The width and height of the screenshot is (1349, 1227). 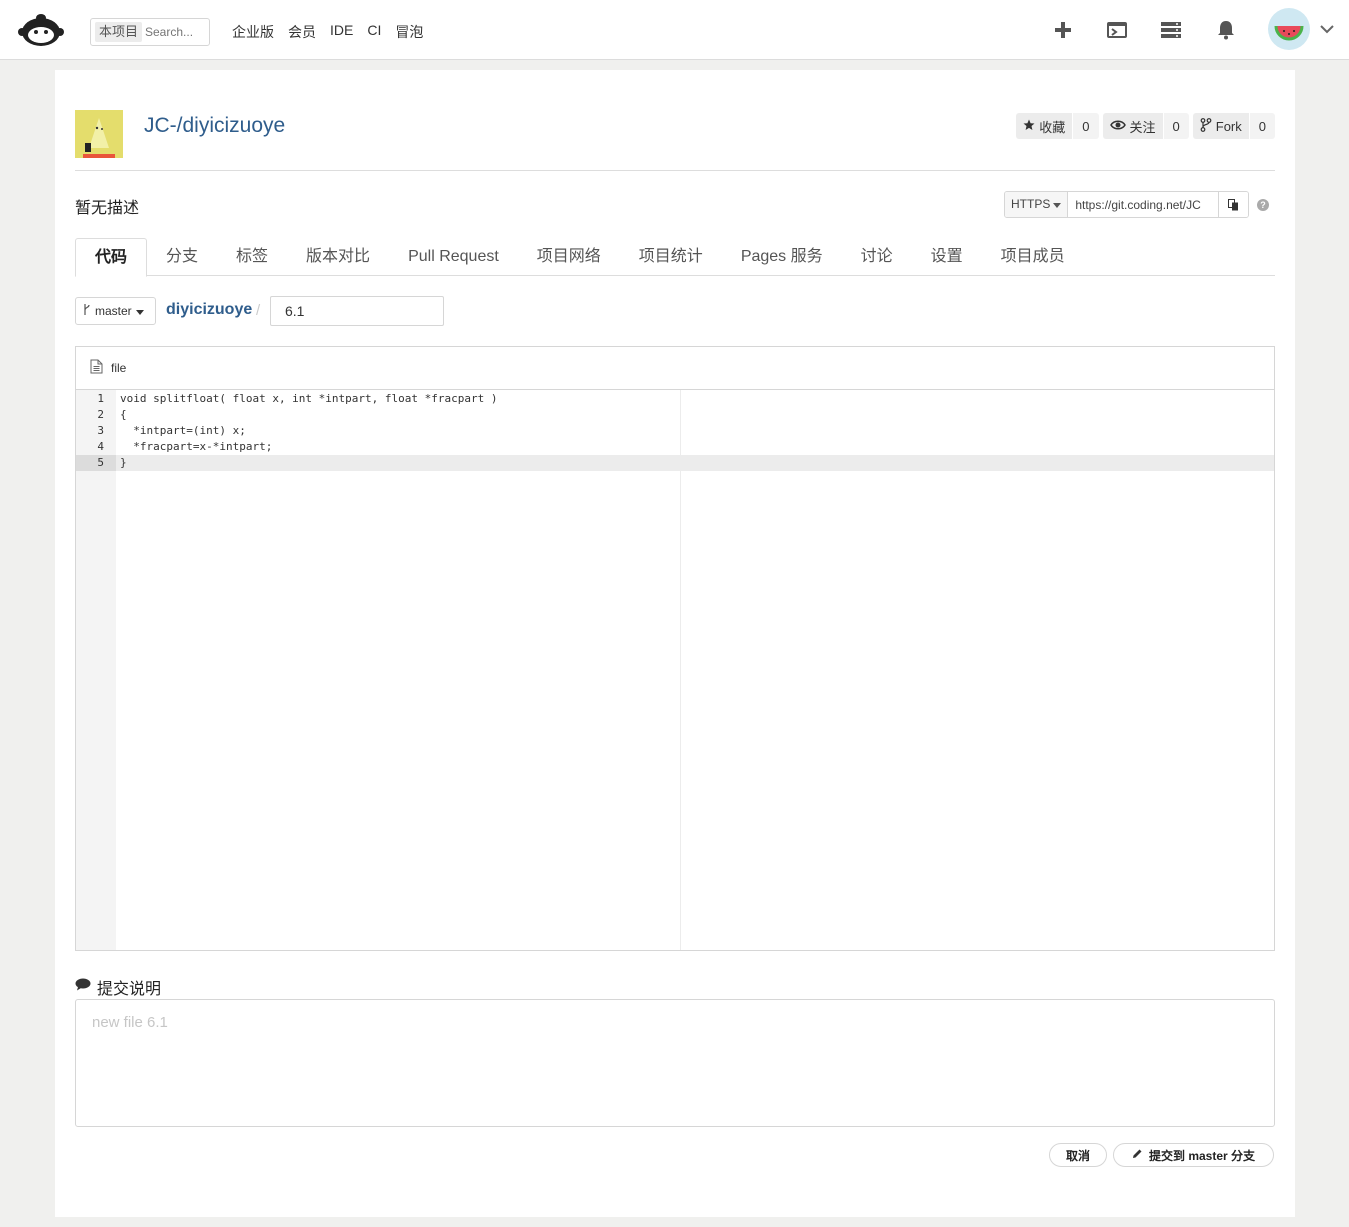 What do you see at coordinates (1029, 126) in the screenshot?
I see `star-icon` at bounding box center [1029, 126].